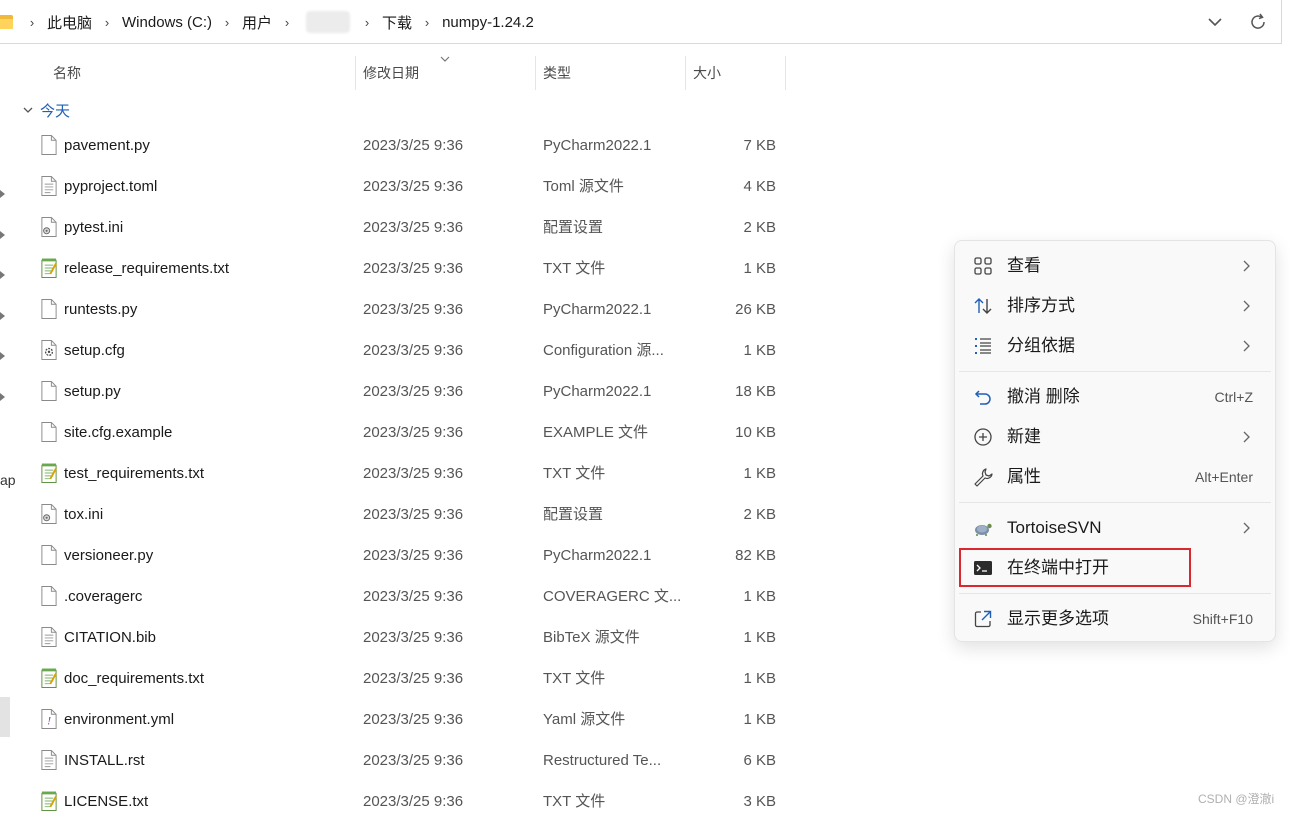 The width and height of the screenshot is (1290, 822). I want to click on breadcrumb-downloads: 下载, so click(397, 22).